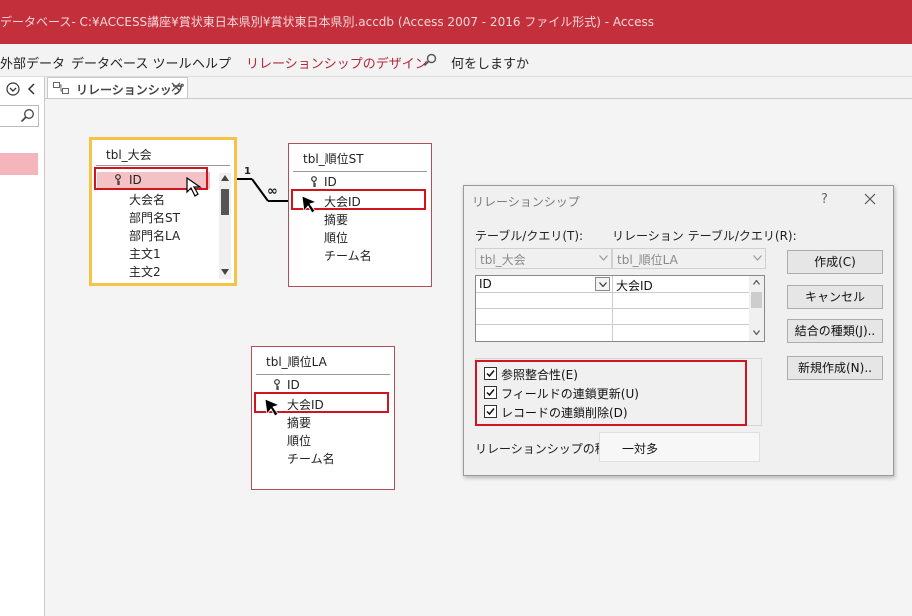 The height and width of the screenshot is (616, 912). What do you see at coordinates (634, 285) in the screenshot?
I see `grid-cell-right: 大会ID` at bounding box center [634, 285].